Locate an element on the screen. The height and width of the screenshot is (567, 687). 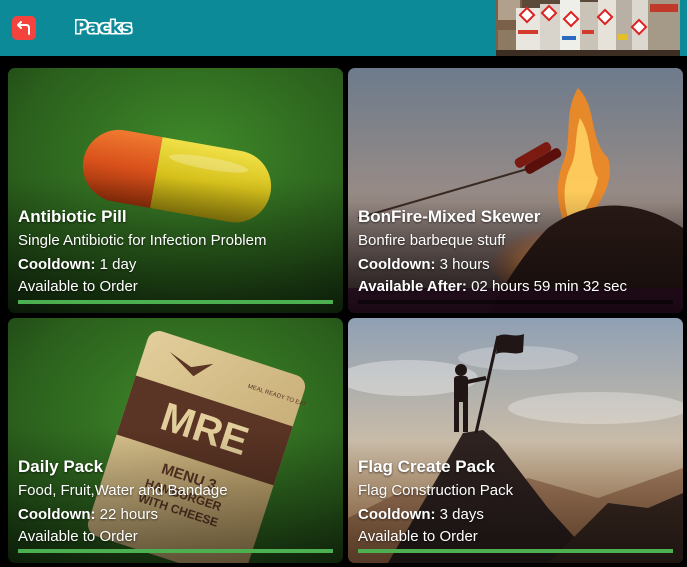
cooldown-value: 1 day is located at coordinates (116, 264).